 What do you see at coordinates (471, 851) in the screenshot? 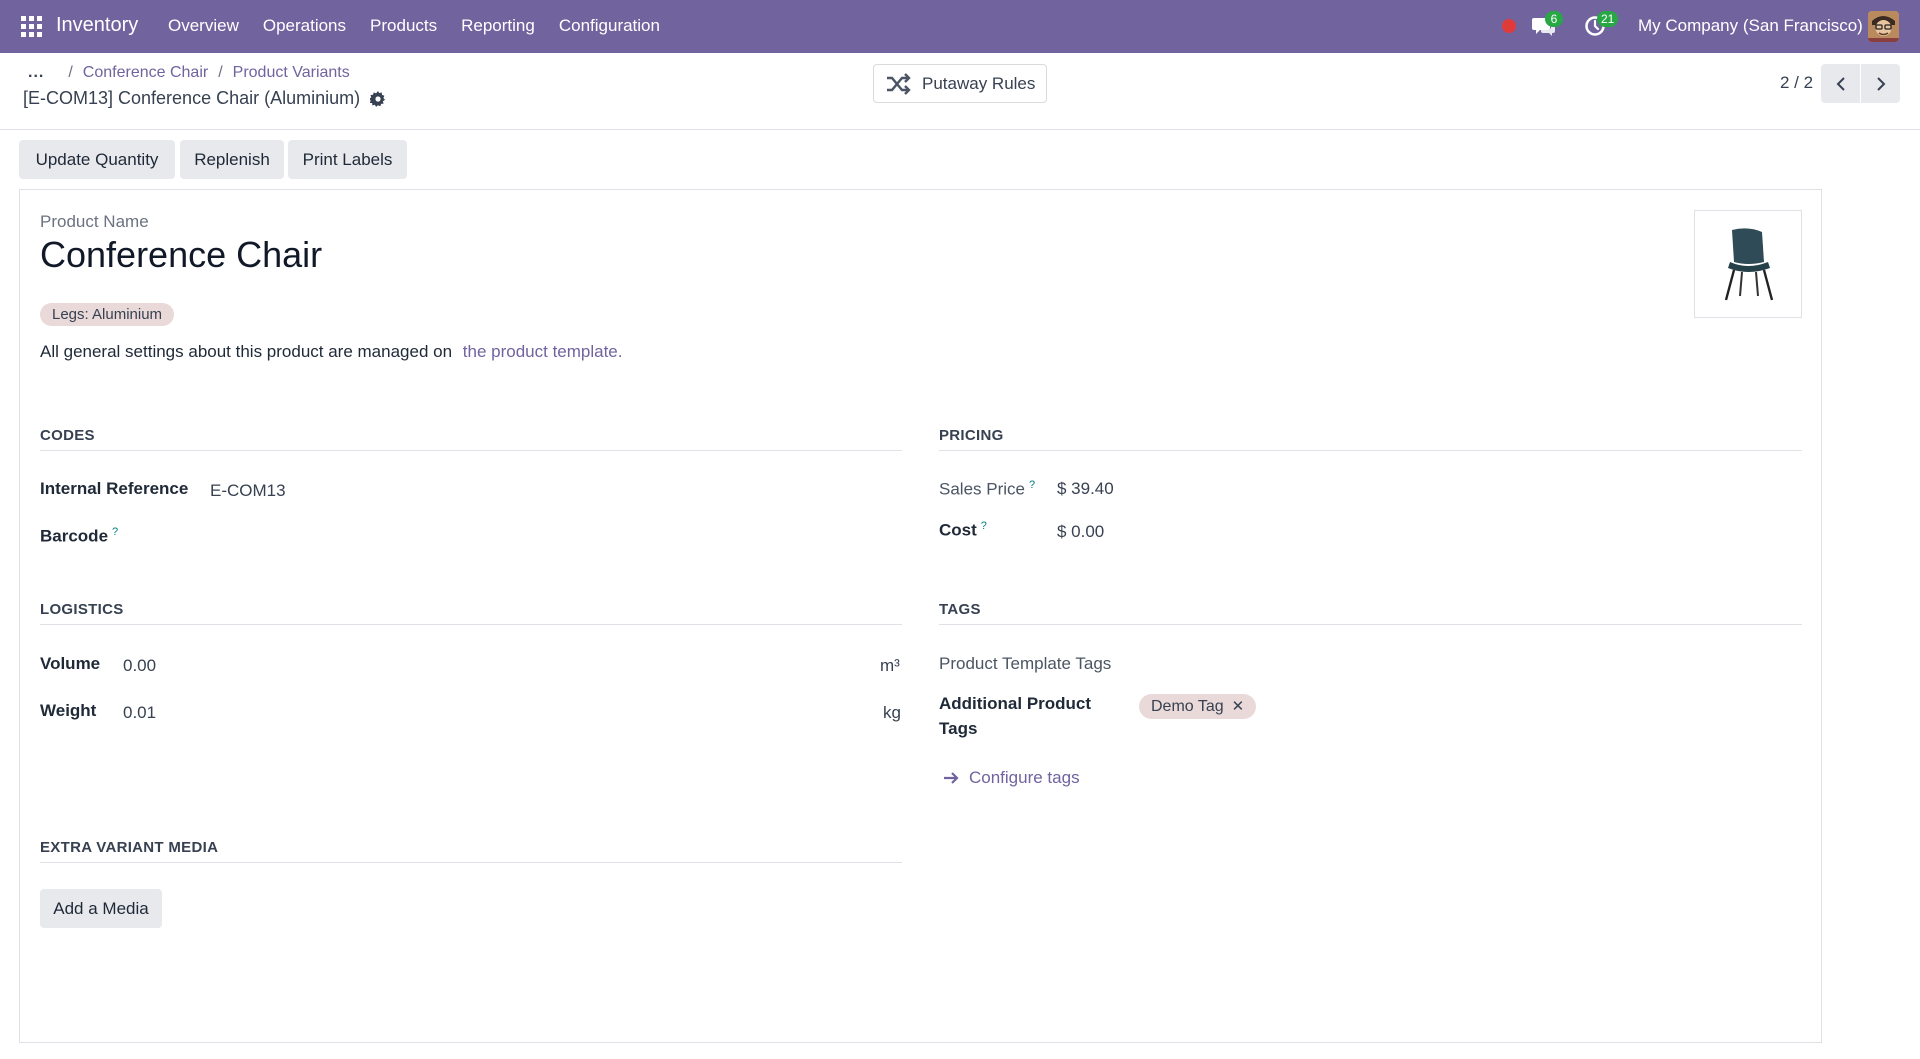
I see `extra-variant-media-section-title: EXTRA VARIANT MEDIA` at bounding box center [471, 851].